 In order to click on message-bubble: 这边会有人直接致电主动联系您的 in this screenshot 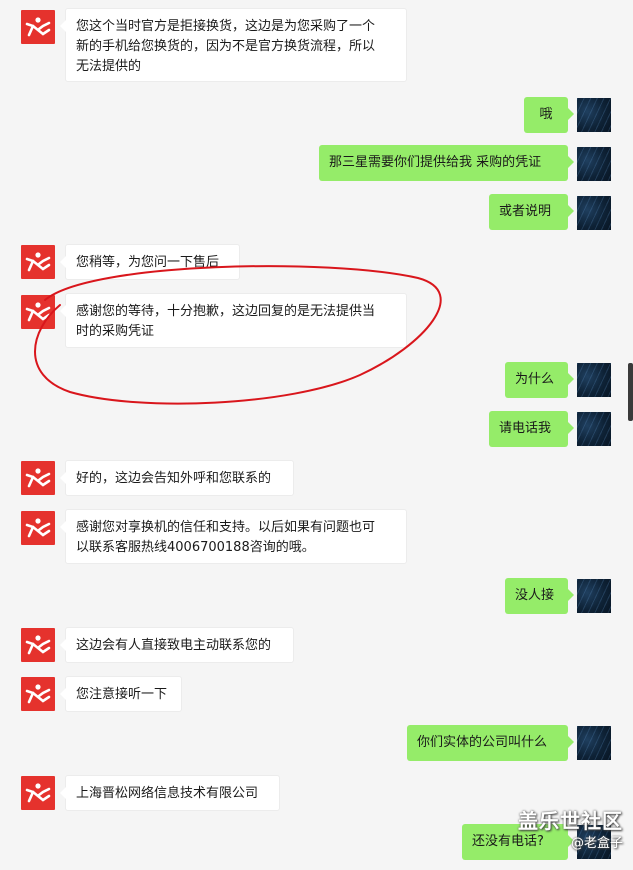, I will do `click(177, 645)`.